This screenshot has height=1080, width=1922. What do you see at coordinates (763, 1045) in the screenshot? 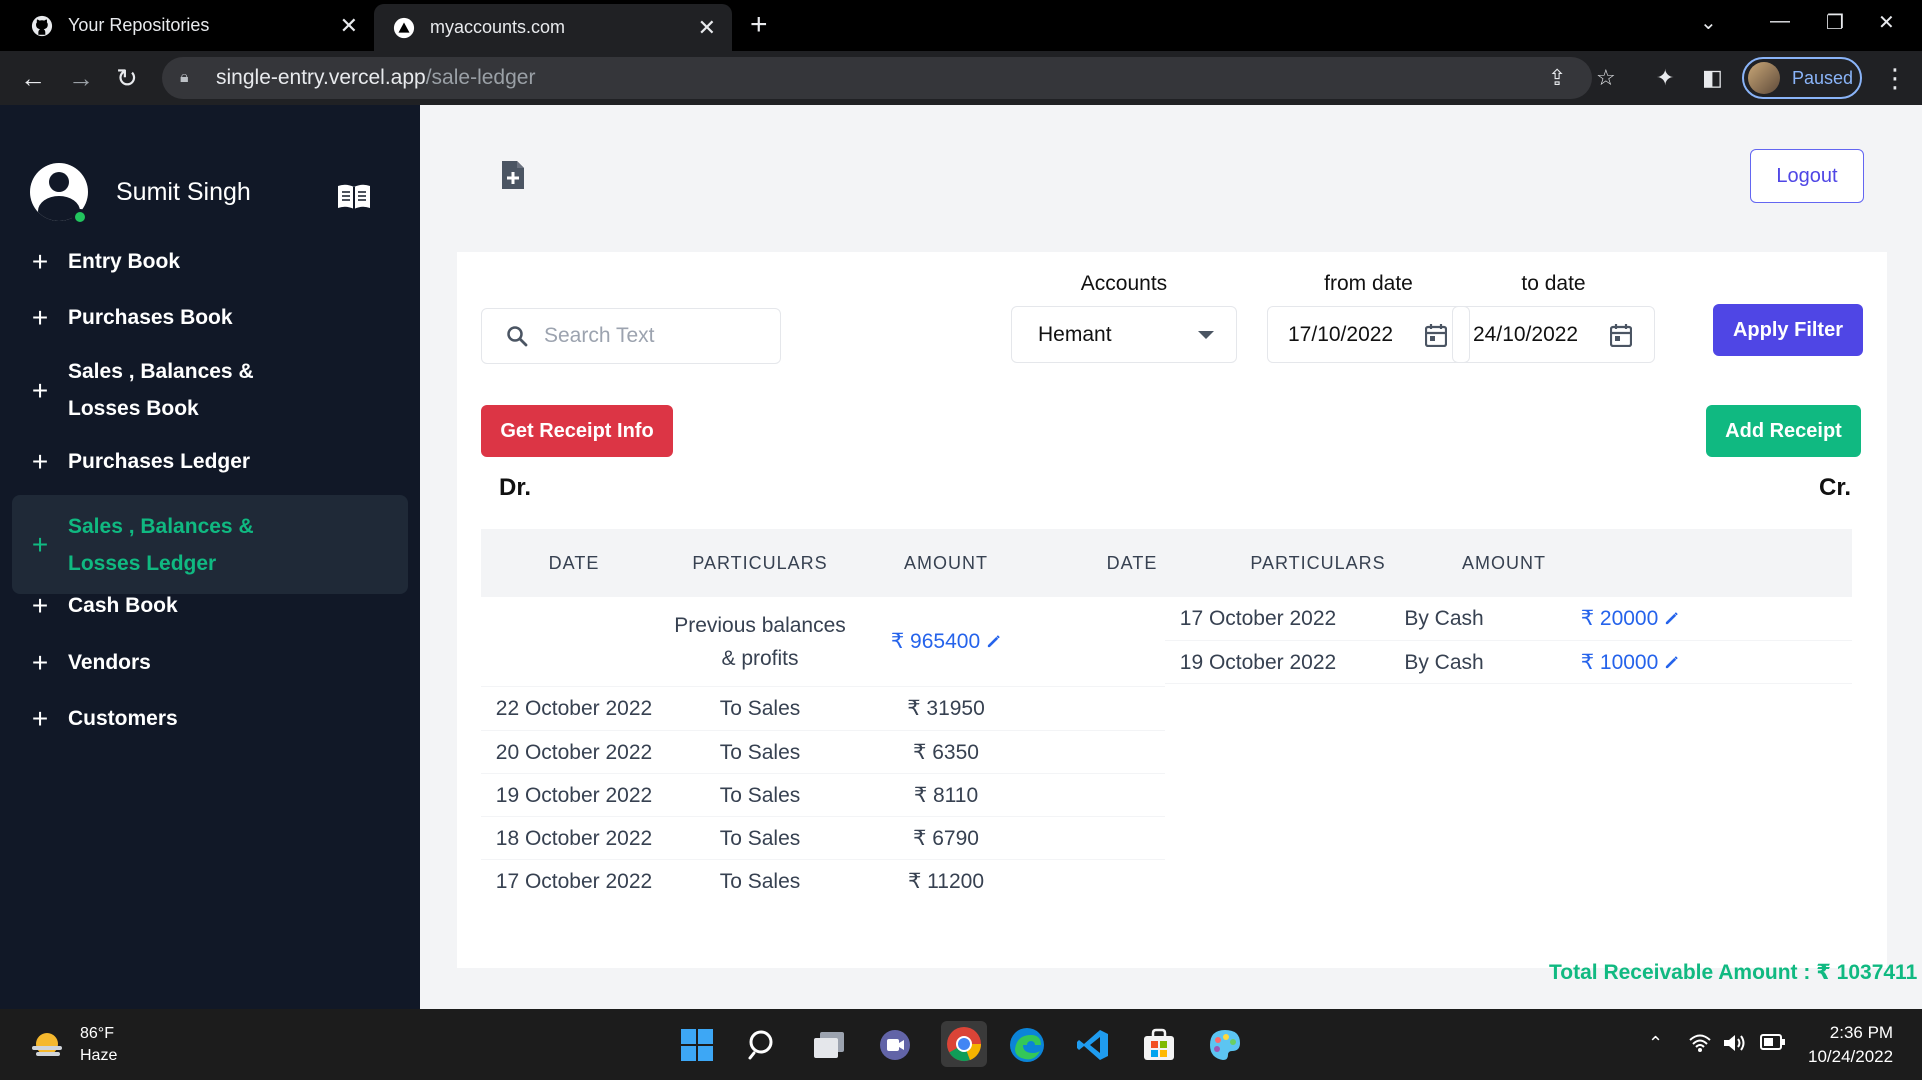
I see `search-taskbar-icon` at bounding box center [763, 1045].